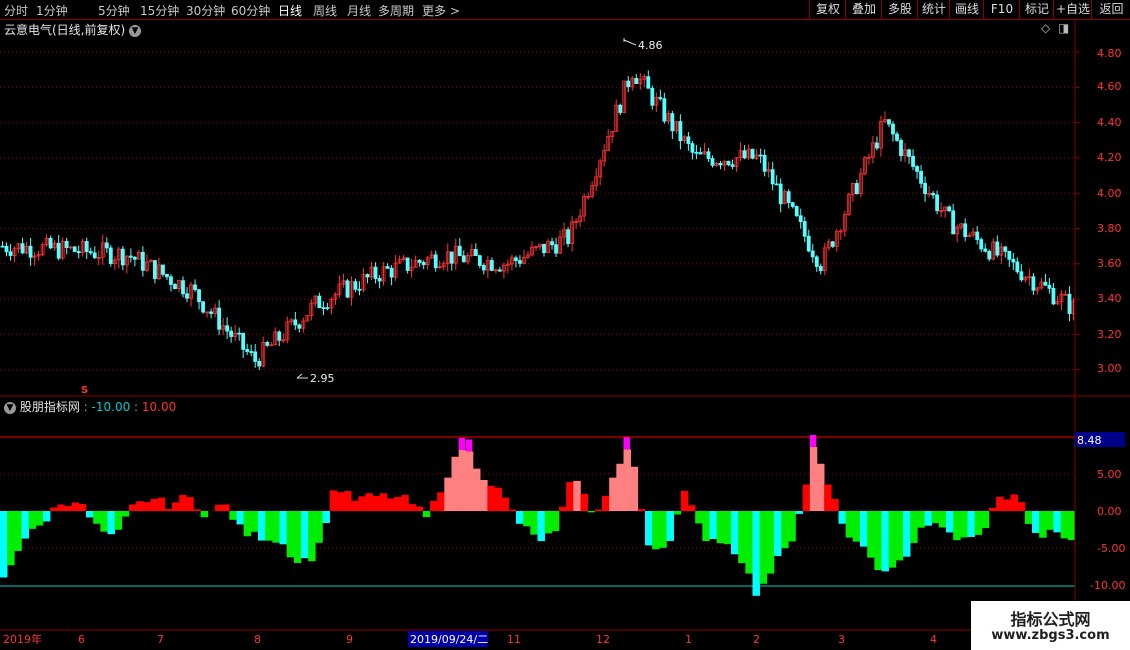  I want to click on tool-button-back: 返回, so click(1110, 9).